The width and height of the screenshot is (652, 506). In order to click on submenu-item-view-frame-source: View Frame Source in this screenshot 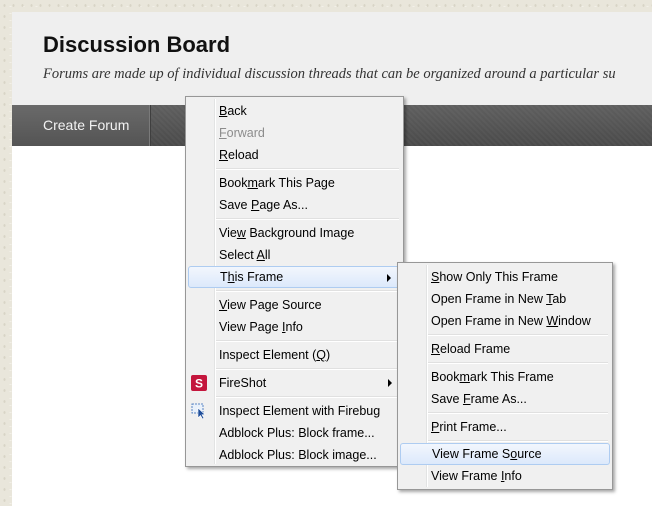, I will do `click(505, 454)`.